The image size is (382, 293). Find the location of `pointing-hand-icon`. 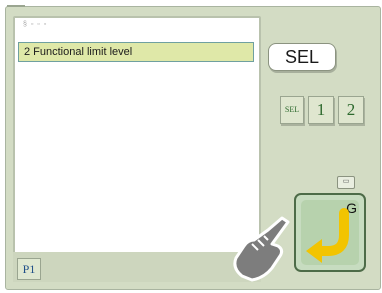

pointing-hand-icon is located at coordinates (261, 249).